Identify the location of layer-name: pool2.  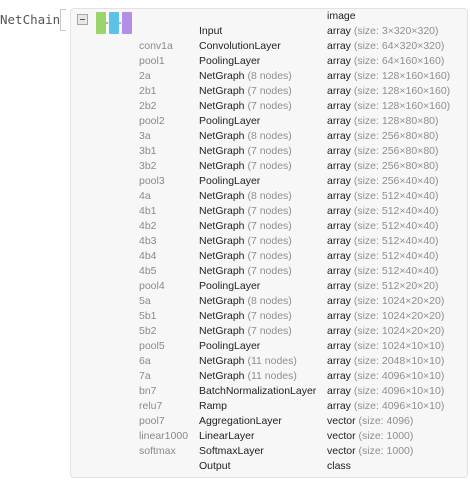
(152, 121).